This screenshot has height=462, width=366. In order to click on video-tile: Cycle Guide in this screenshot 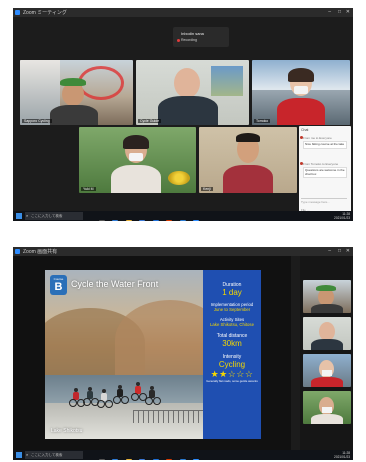, I will do `click(192, 92)`.